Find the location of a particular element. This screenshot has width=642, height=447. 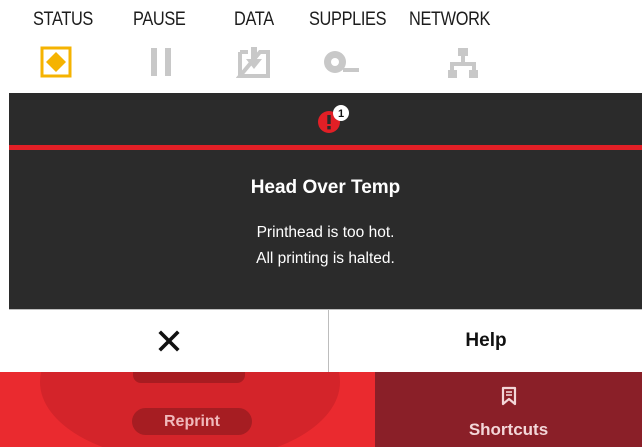

hidden-pill is located at coordinates (189, 377).